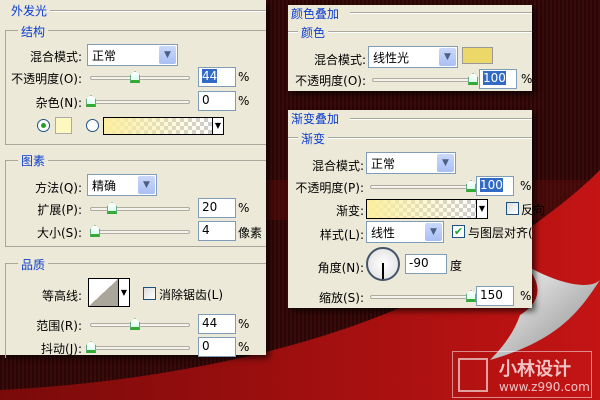 This screenshot has width=600, height=400. What do you see at coordinates (33, 160) in the screenshot?
I see `elements-title: 图素` at bounding box center [33, 160].